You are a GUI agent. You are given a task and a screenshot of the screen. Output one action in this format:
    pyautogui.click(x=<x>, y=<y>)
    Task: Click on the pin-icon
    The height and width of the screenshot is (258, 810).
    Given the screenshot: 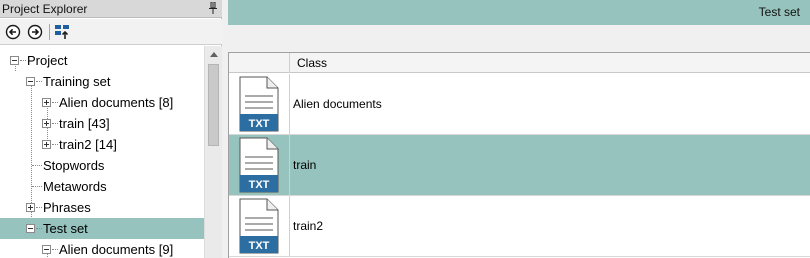 What is the action you would take?
    pyautogui.click(x=213, y=8)
    